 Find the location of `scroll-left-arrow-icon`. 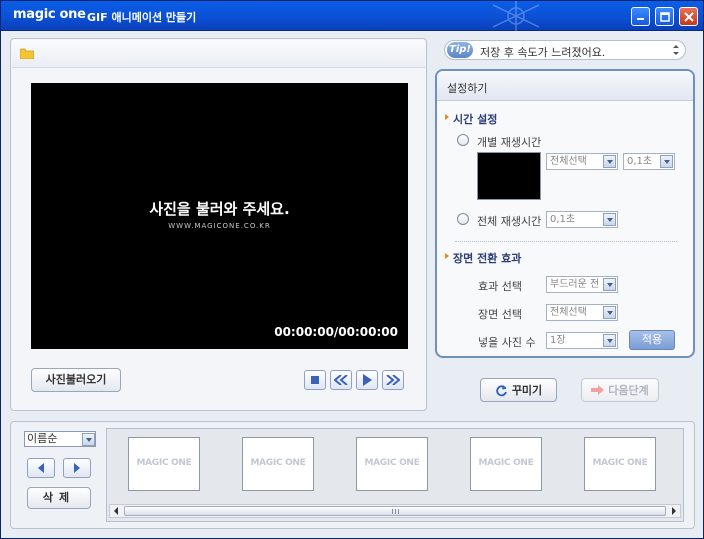

scroll-left-arrow-icon is located at coordinates (116, 511).